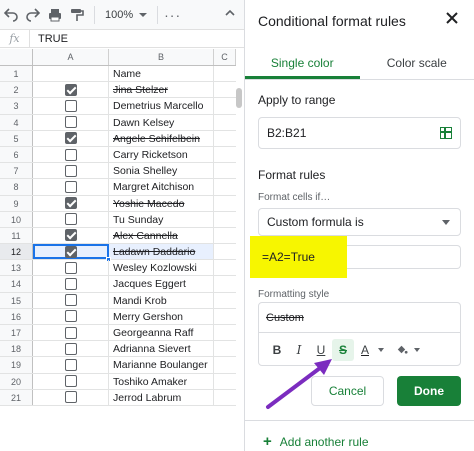  Describe the element at coordinates (401, 350) in the screenshot. I see `fill-color-icon` at that location.